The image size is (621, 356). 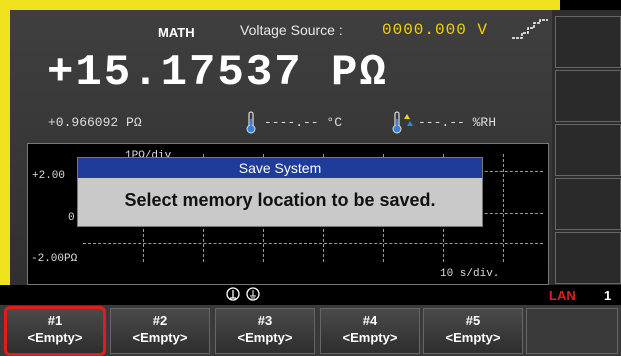 What do you see at coordinates (457, 122) in the screenshot?
I see `humidity-reading: ---.-- %RH` at bounding box center [457, 122].